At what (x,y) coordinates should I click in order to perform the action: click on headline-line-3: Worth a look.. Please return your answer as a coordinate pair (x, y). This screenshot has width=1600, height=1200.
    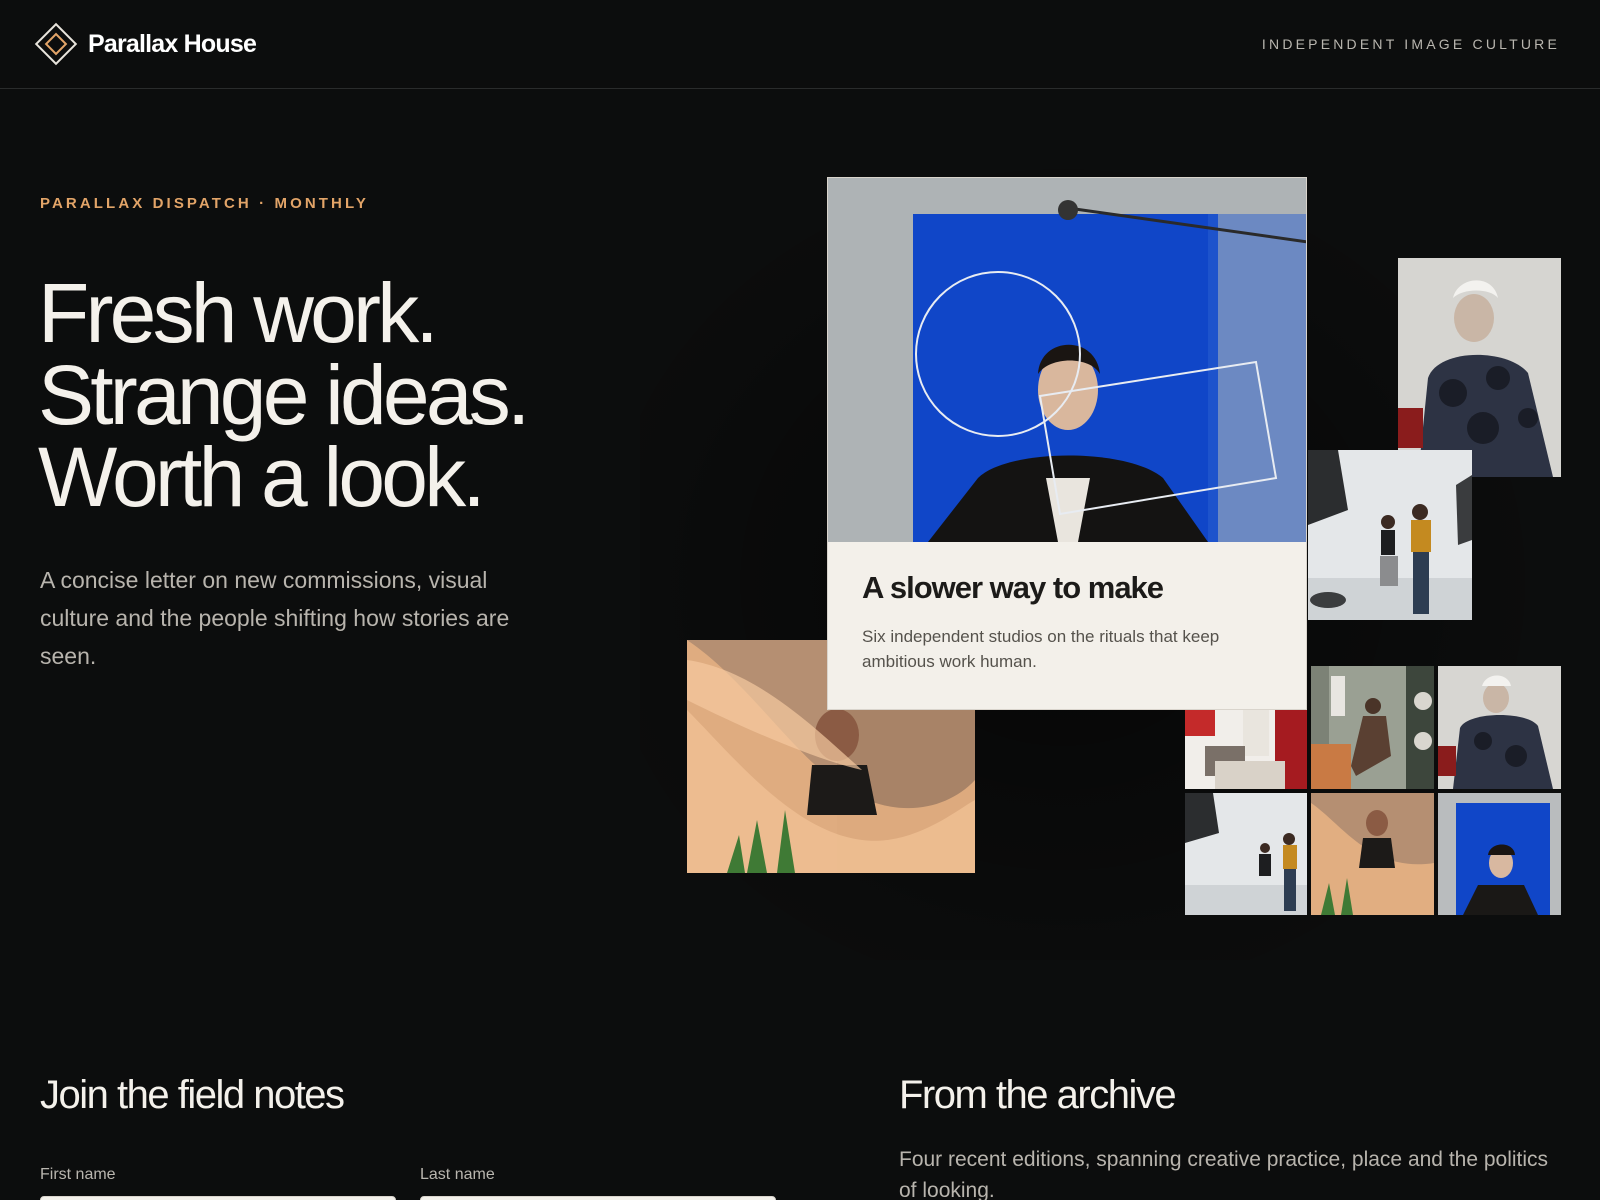
    Looking at the image, I should click on (262, 477).